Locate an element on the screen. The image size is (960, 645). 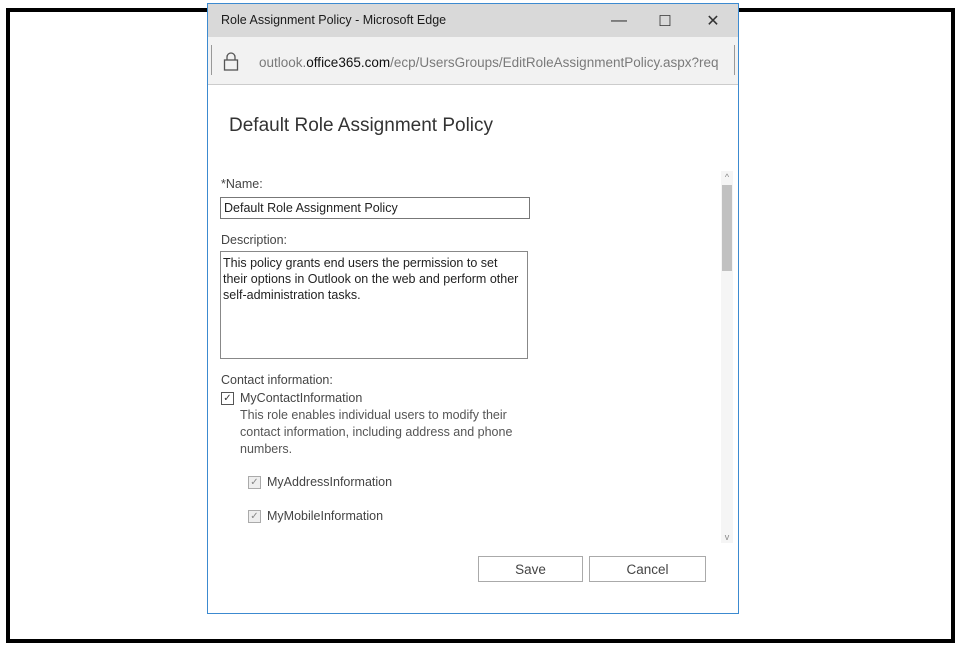
page-title: Default Role Assignment Policy is located at coordinates (361, 125).